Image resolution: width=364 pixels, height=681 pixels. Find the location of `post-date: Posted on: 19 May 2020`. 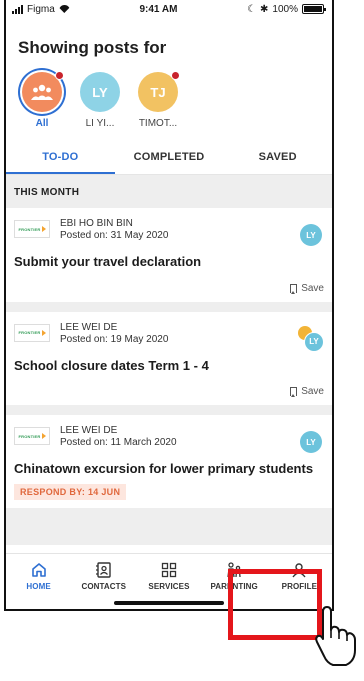

post-date: Posted on: 19 May 2020 is located at coordinates (114, 339).